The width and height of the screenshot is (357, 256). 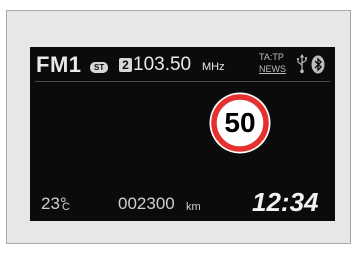 I want to click on radio-band: FM1, so click(x=59, y=64).